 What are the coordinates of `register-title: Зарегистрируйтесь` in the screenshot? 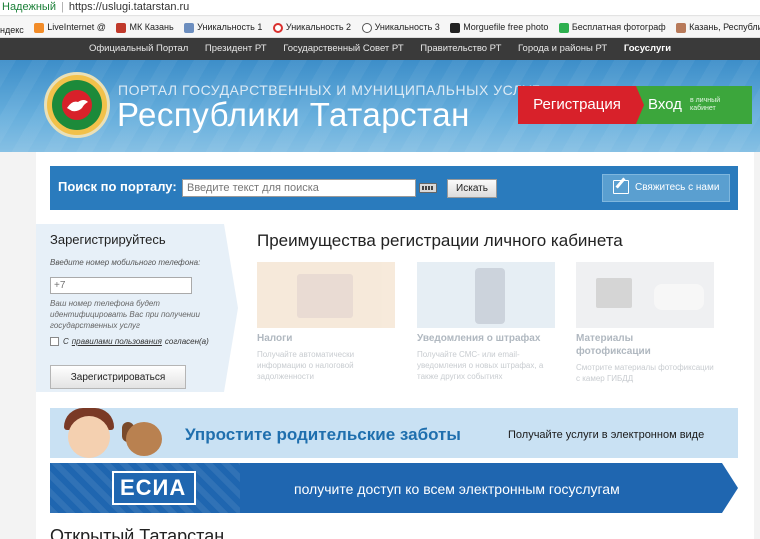 It's located at (108, 239).